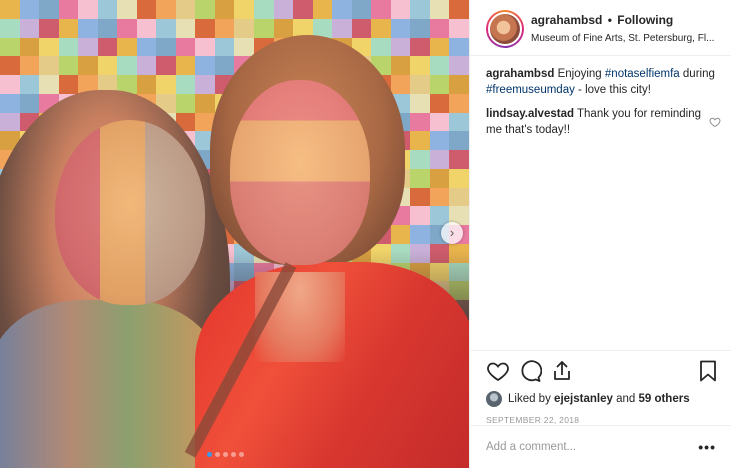 The image size is (731, 468). I want to click on avatar, so click(505, 29).